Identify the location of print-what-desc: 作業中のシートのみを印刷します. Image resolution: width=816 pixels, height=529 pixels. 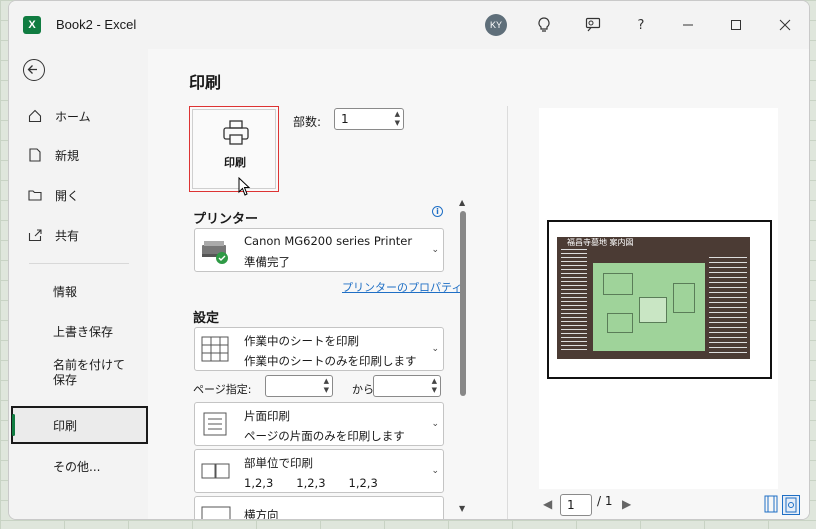
(330, 361).